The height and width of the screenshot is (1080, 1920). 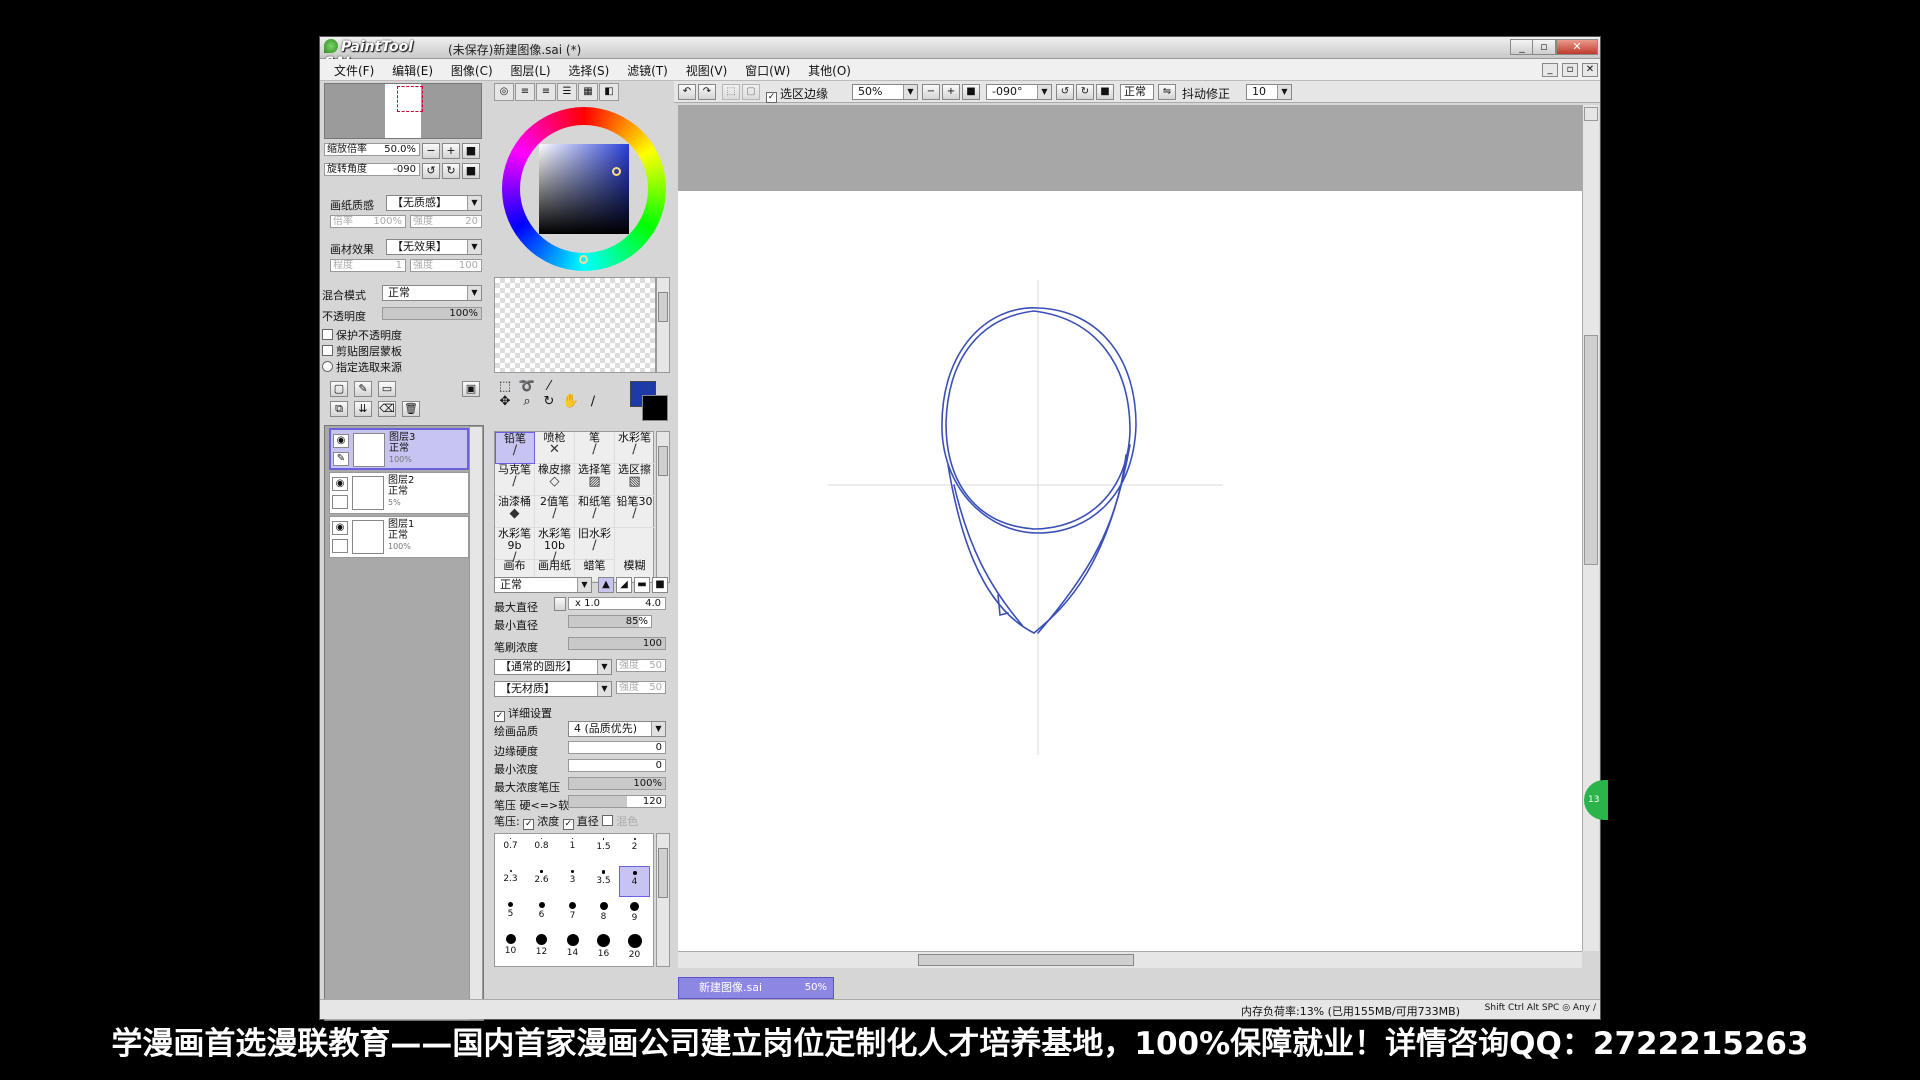 What do you see at coordinates (572, 849) in the screenshot?
I see `brush-size-option: 1` at bounding box center [572, 849].